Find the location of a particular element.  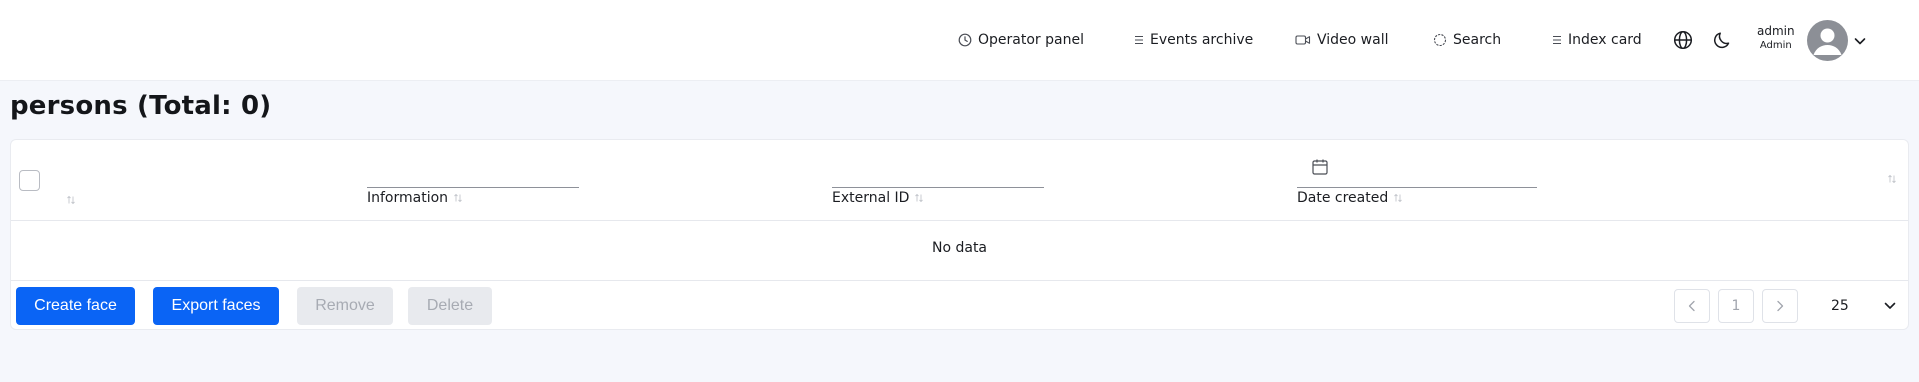

column-header-date-created: Date created is located at coordinates (1350, 198).